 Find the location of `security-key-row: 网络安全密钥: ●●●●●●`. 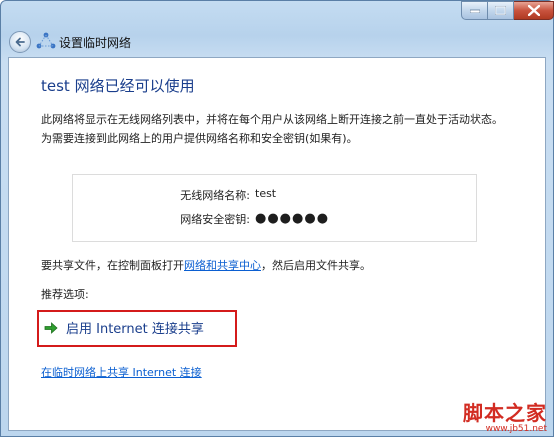

security-key-row: 网络安全密钥: ●●●●●● is located at coordinates (274, 219).